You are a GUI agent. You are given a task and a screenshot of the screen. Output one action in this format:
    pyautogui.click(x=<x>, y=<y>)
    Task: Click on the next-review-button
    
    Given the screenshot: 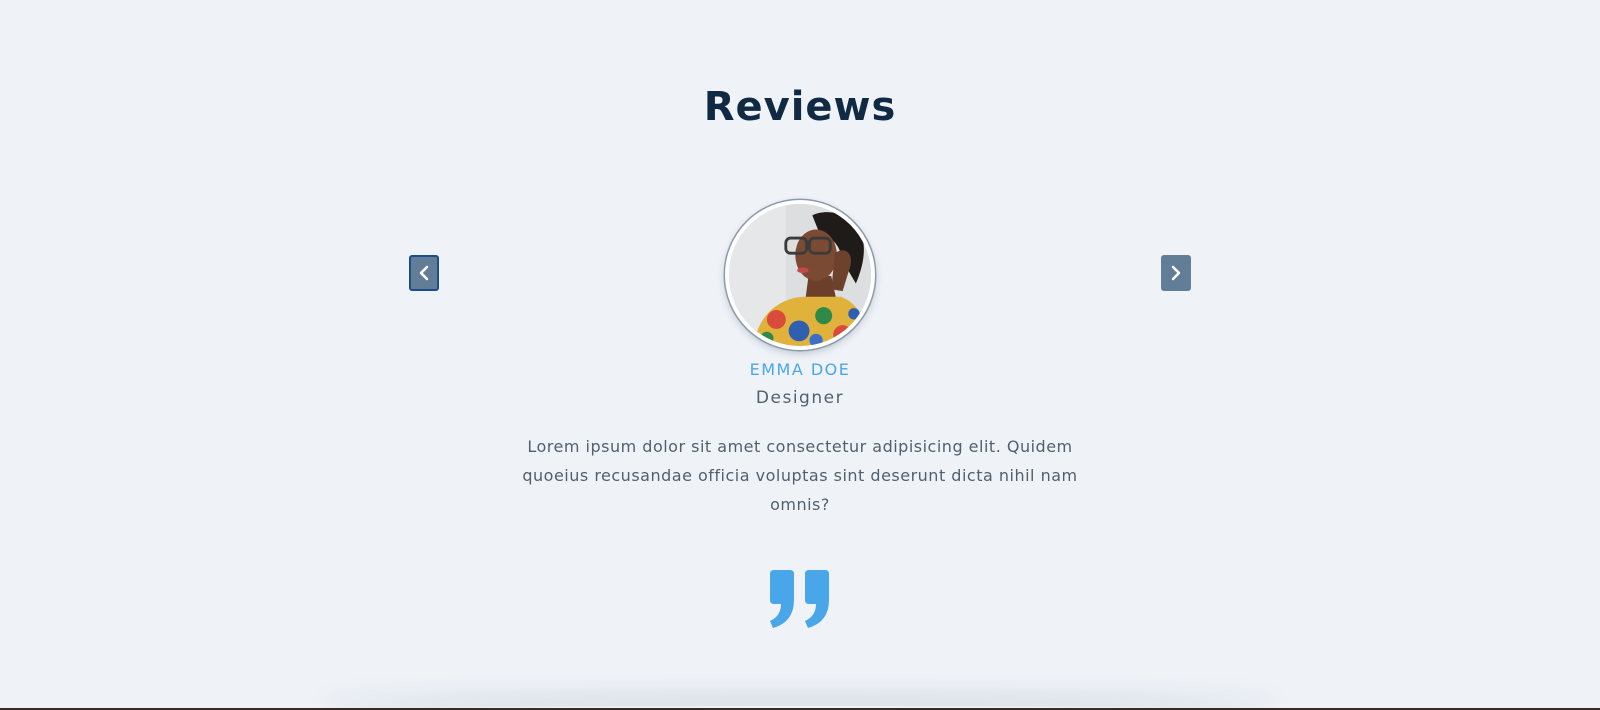 What is the action you would take?
    pyautogui.click(x=1176, y=273)
    